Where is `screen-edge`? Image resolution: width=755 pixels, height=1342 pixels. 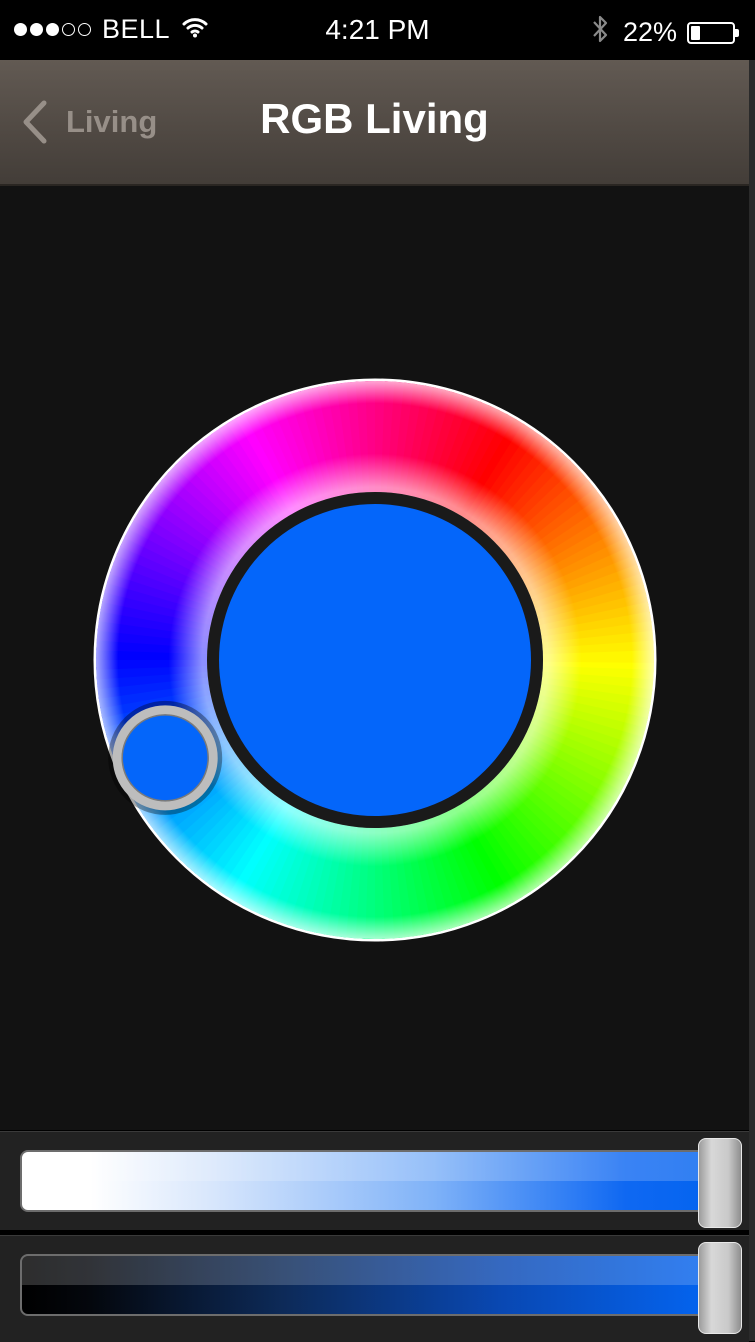
screen-edge is located at coordinates (752, 700).